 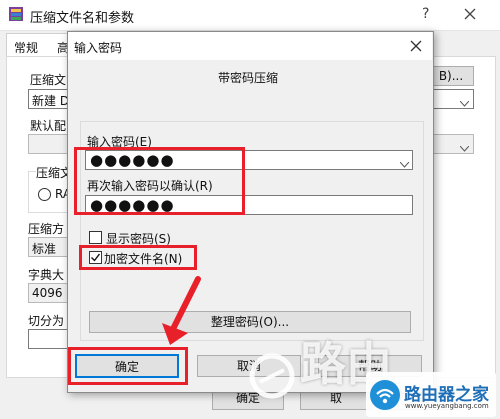 I want to click on dialog-close-icon, so click(x=416, y=46).